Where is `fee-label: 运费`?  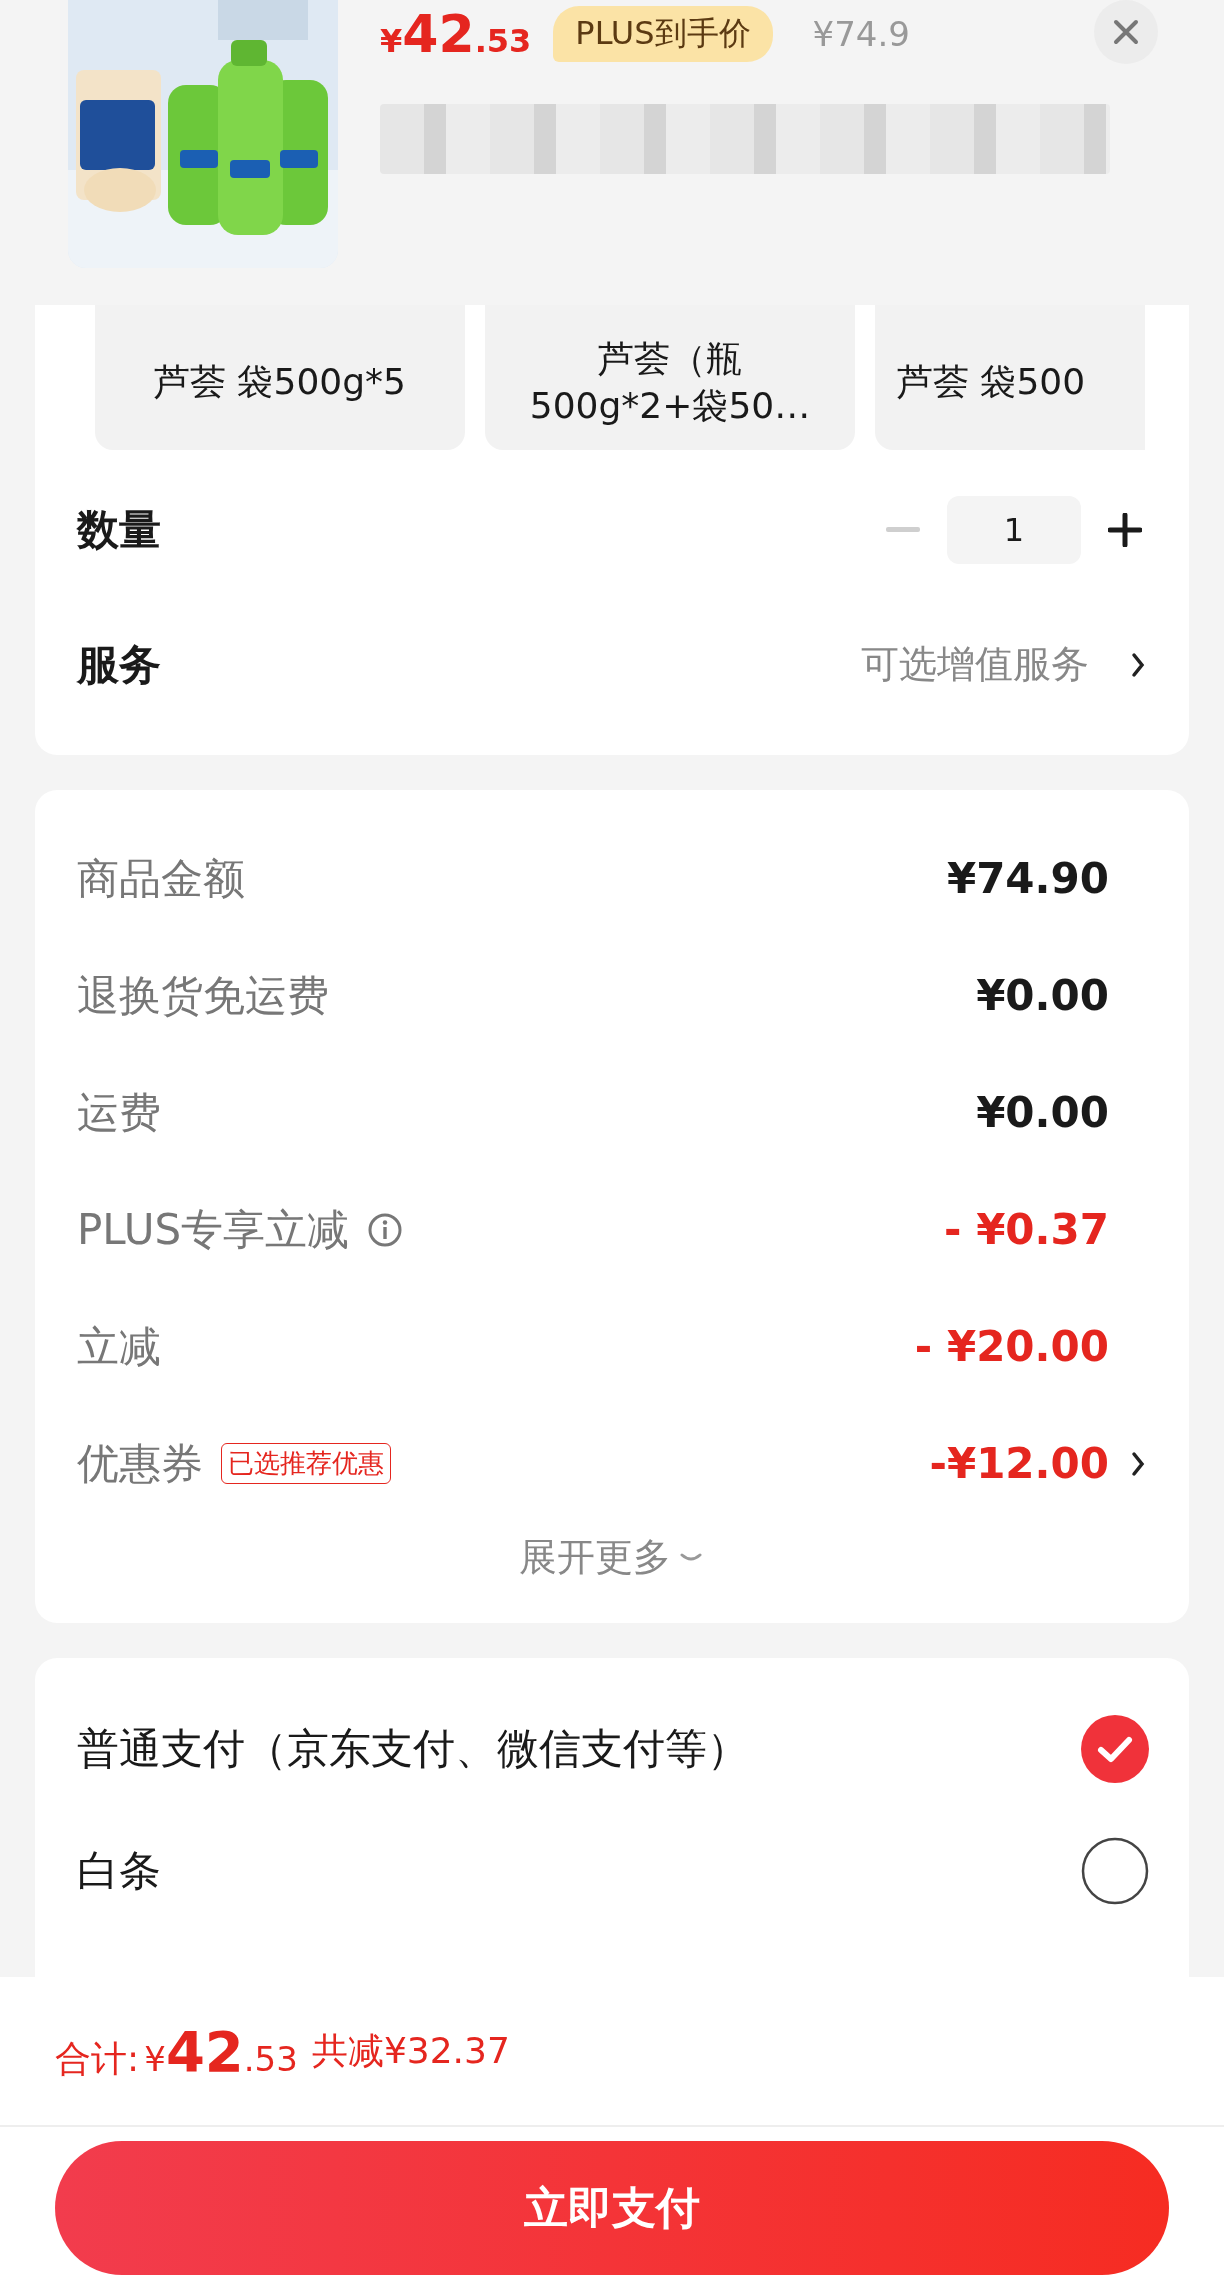
fee-label: 运费 is located at coordinates (119, 1112).